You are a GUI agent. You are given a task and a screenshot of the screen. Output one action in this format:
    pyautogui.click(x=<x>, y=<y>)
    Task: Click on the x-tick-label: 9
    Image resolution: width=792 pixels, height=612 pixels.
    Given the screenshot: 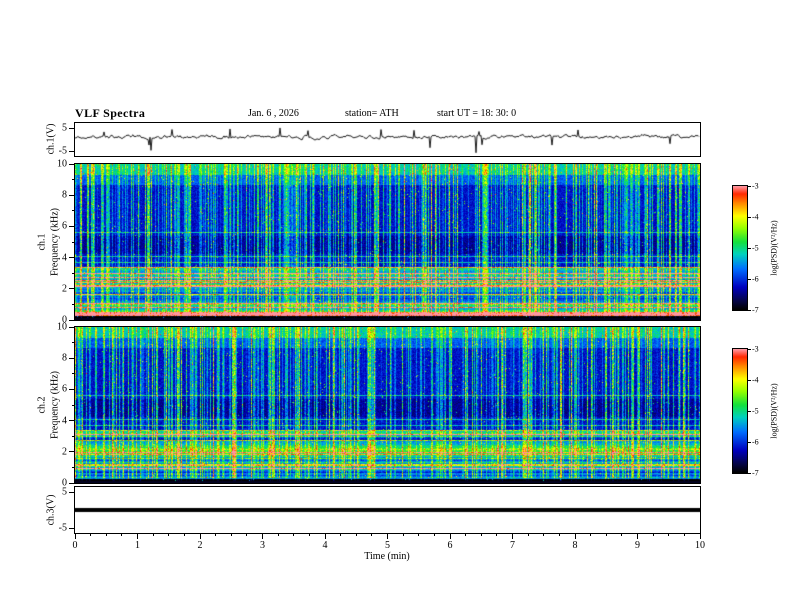 What is the action you would take?
    pyautogui.click(x=637, y=545)
    